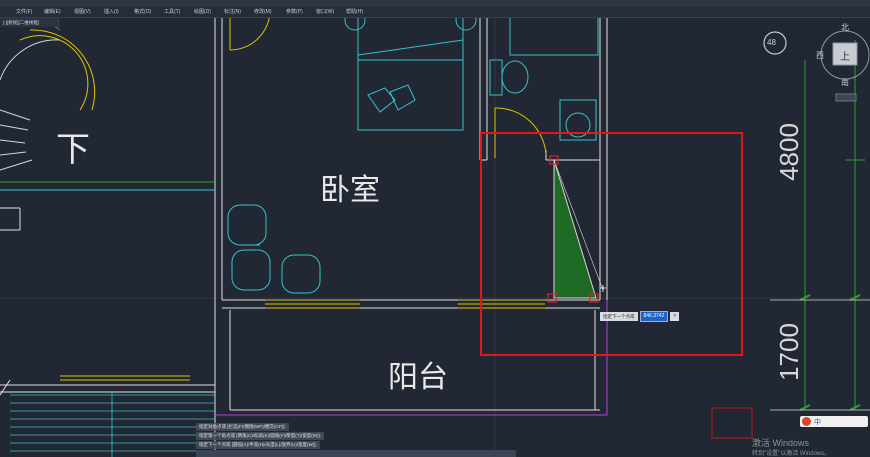 This screenshot has width=870, height=457. I want to click on dimension-4800: 4800, so click(789, 152).